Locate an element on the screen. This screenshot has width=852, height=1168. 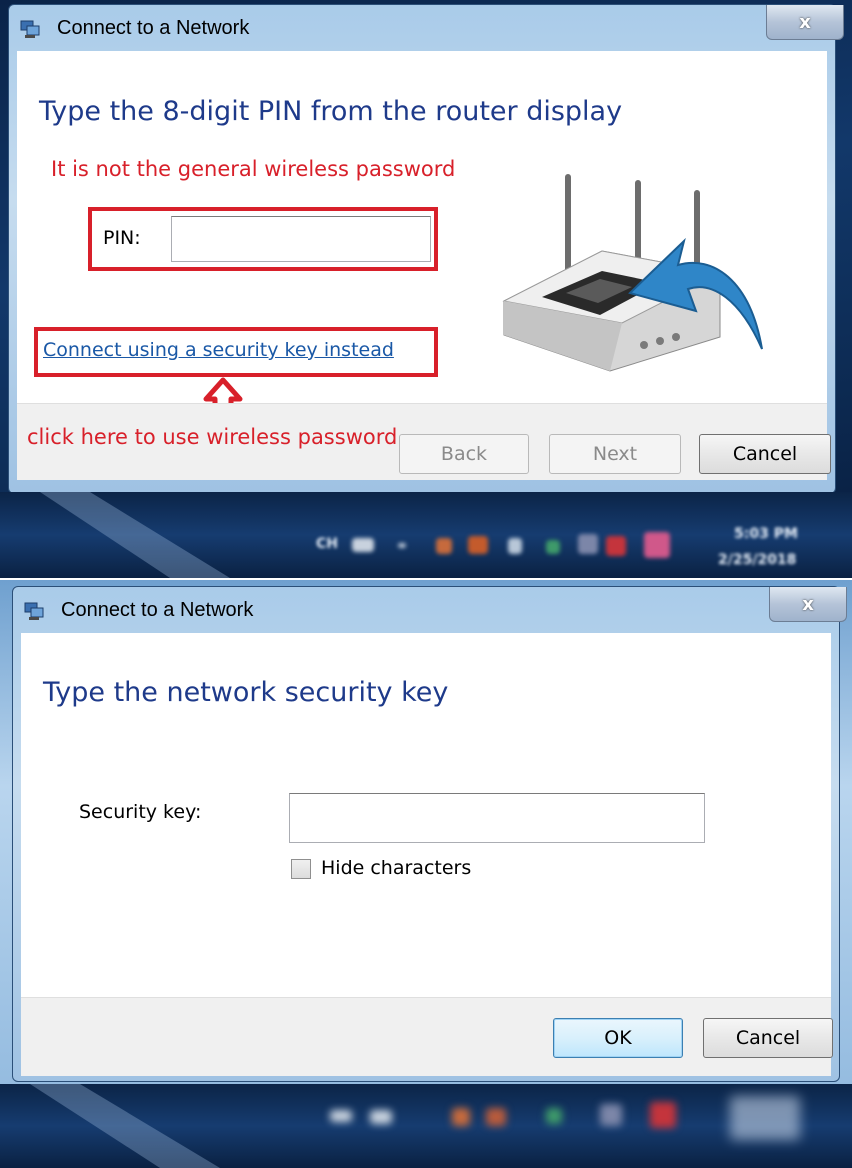
clock-blurred is located at coordinates (765, 1118).